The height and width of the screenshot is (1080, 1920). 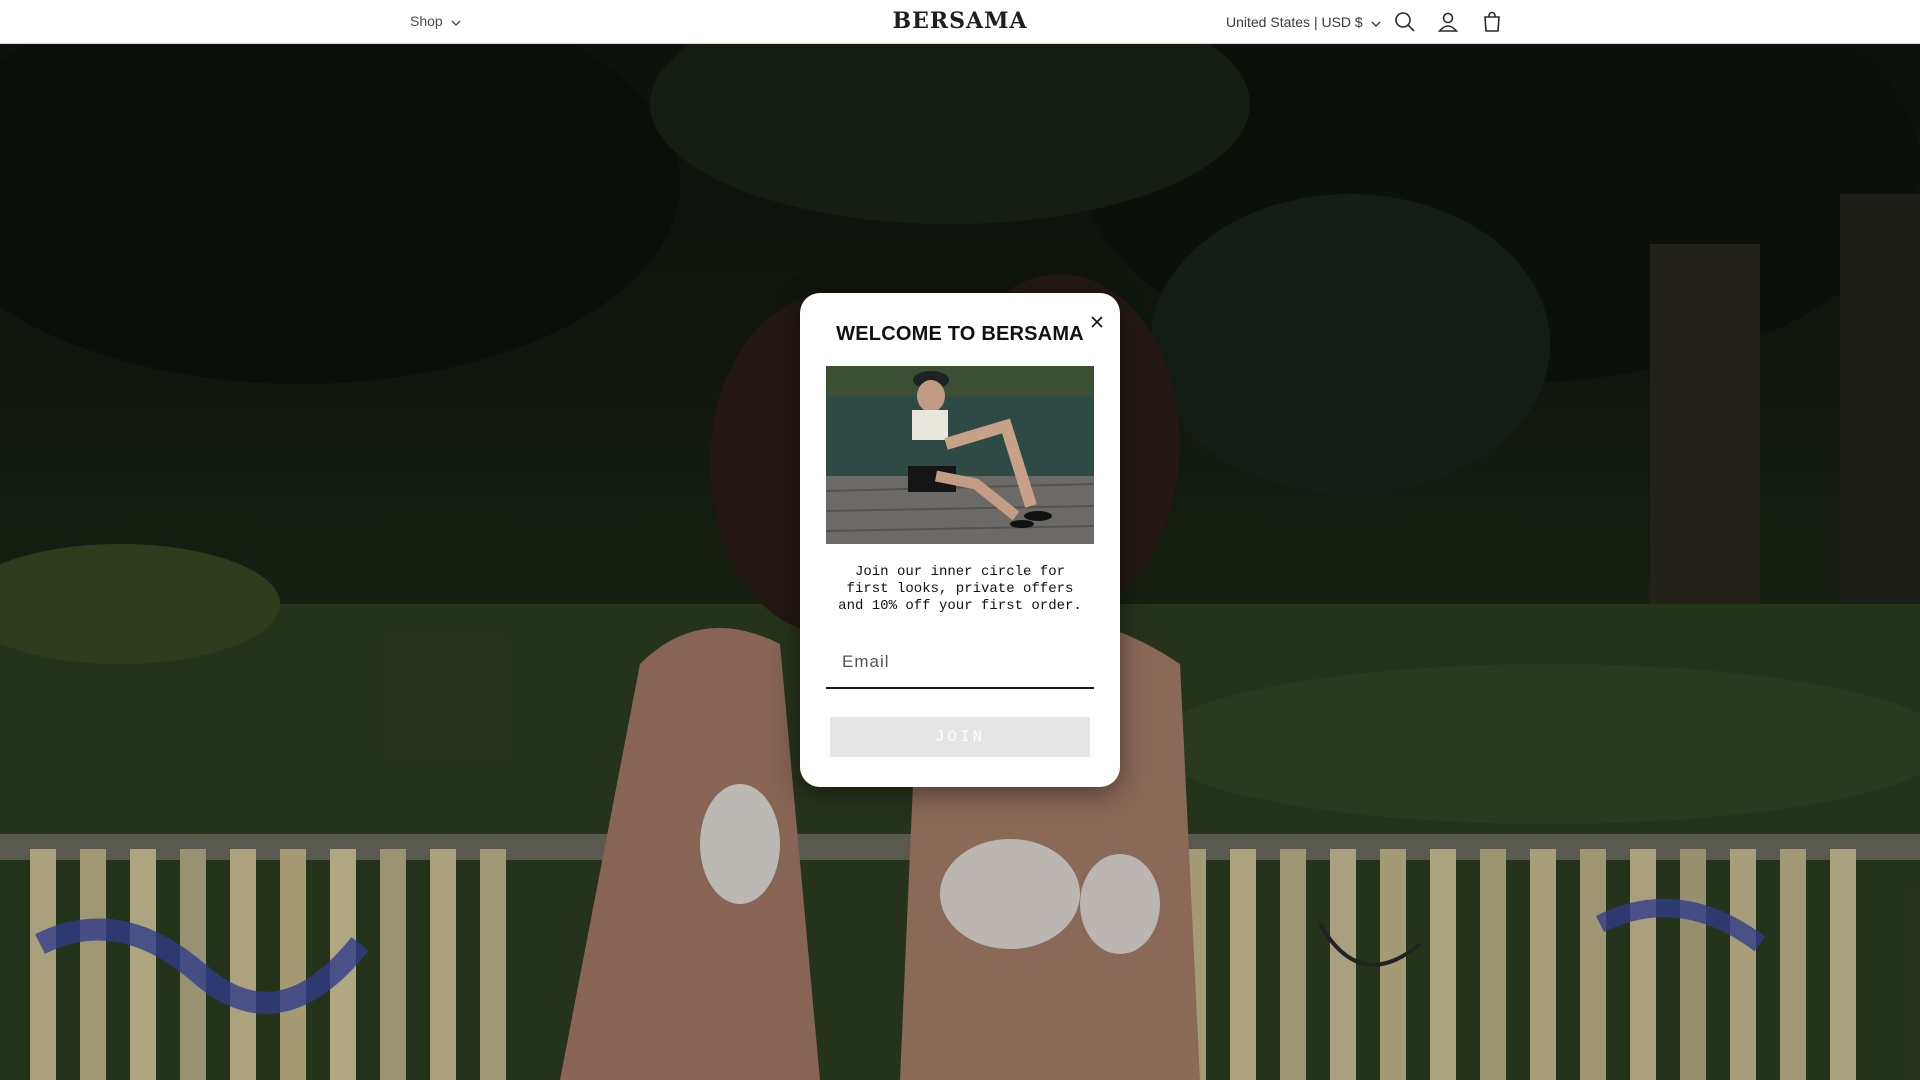 I want to click on account-icon, so click(x=1448, y=22).